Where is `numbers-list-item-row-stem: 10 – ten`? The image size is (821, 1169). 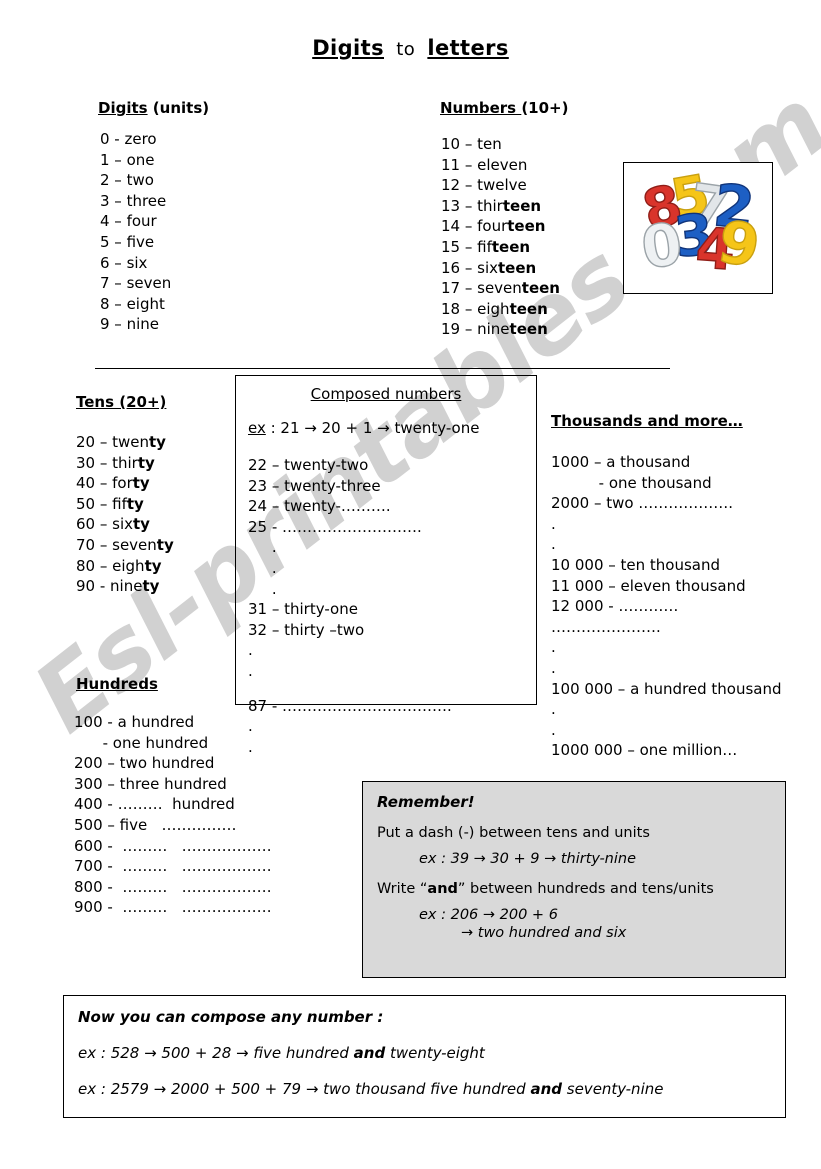
numbers-list-item-row-stem: 10 – ten is located at coordinates (471, 144).